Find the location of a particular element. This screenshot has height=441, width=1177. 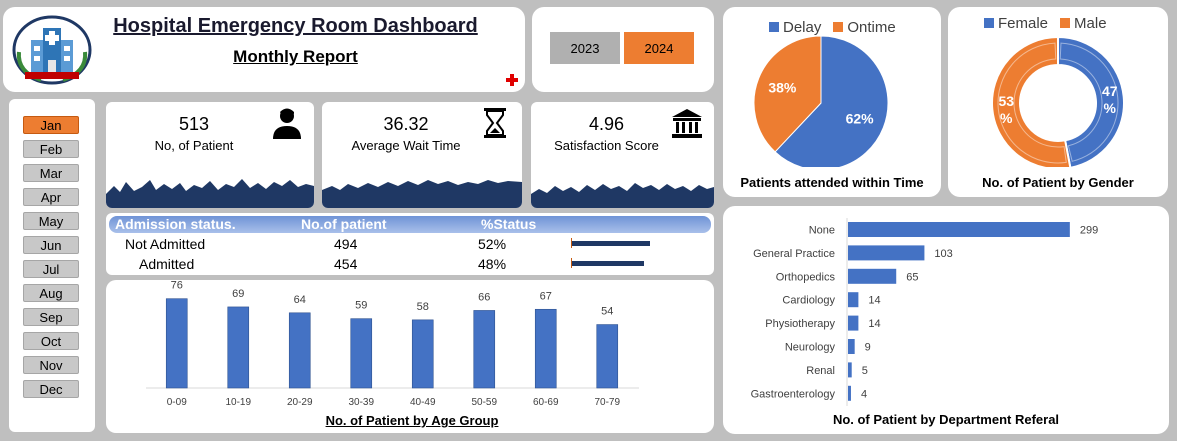

tick-label: 10-19 is located at coordinates (238, 402).